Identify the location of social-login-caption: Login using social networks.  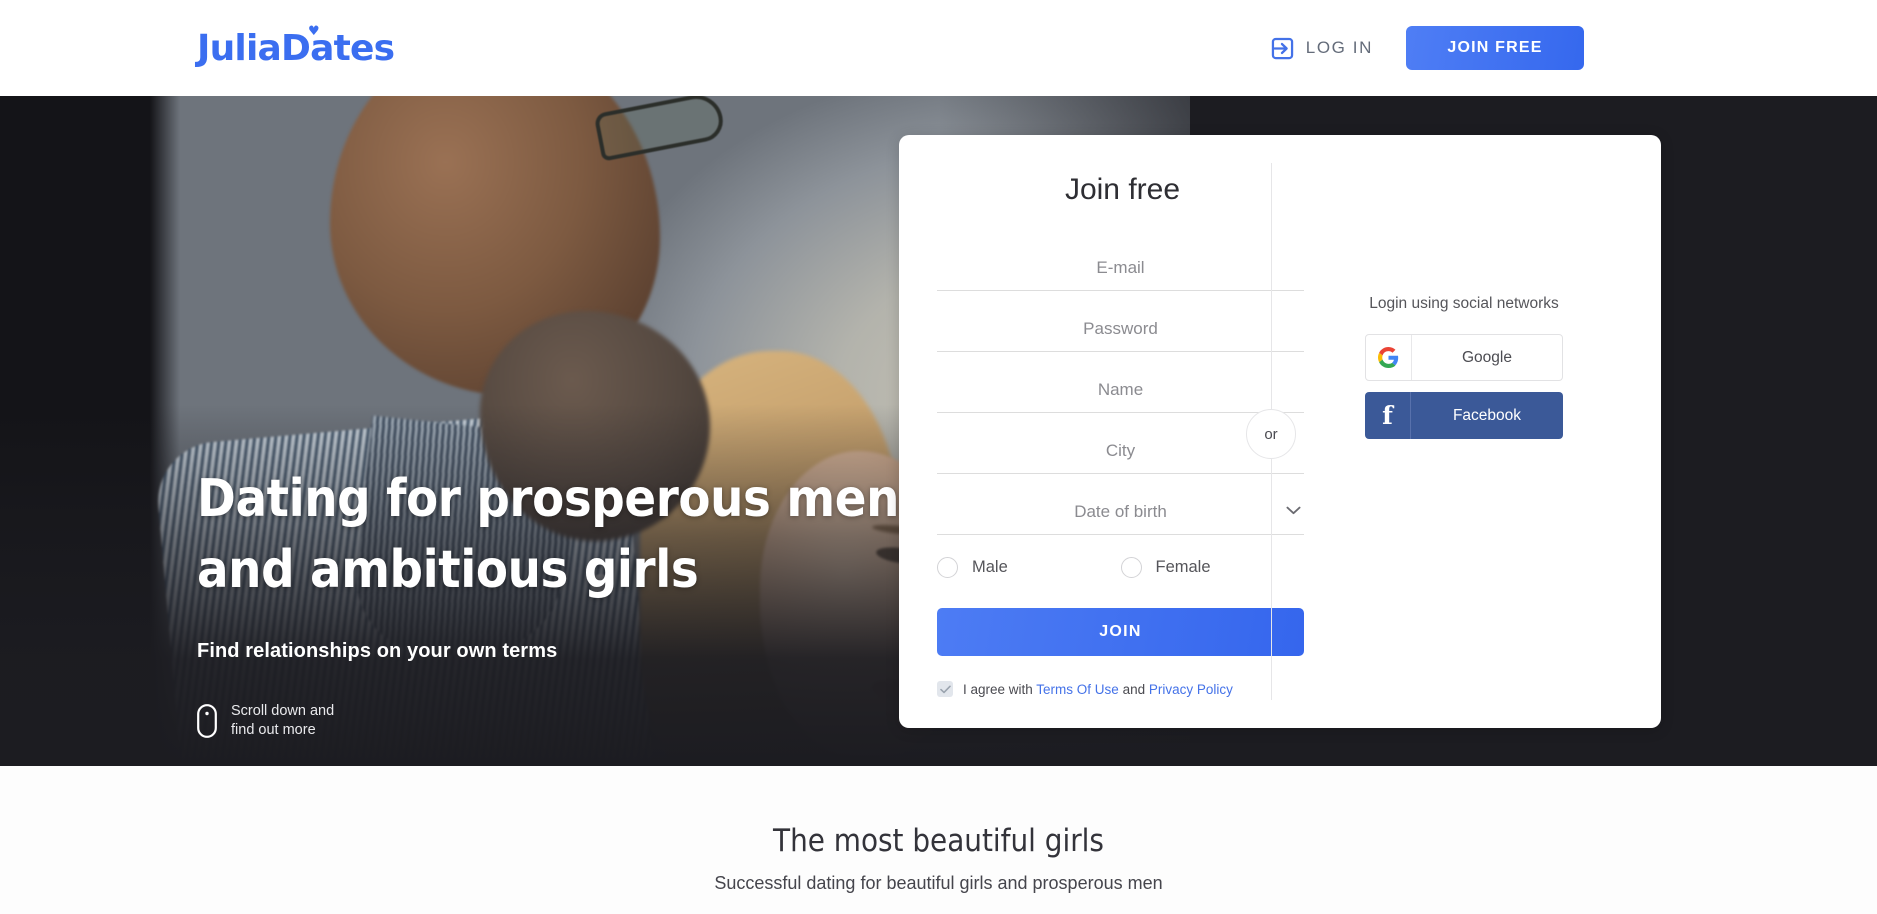
(1464, 303).